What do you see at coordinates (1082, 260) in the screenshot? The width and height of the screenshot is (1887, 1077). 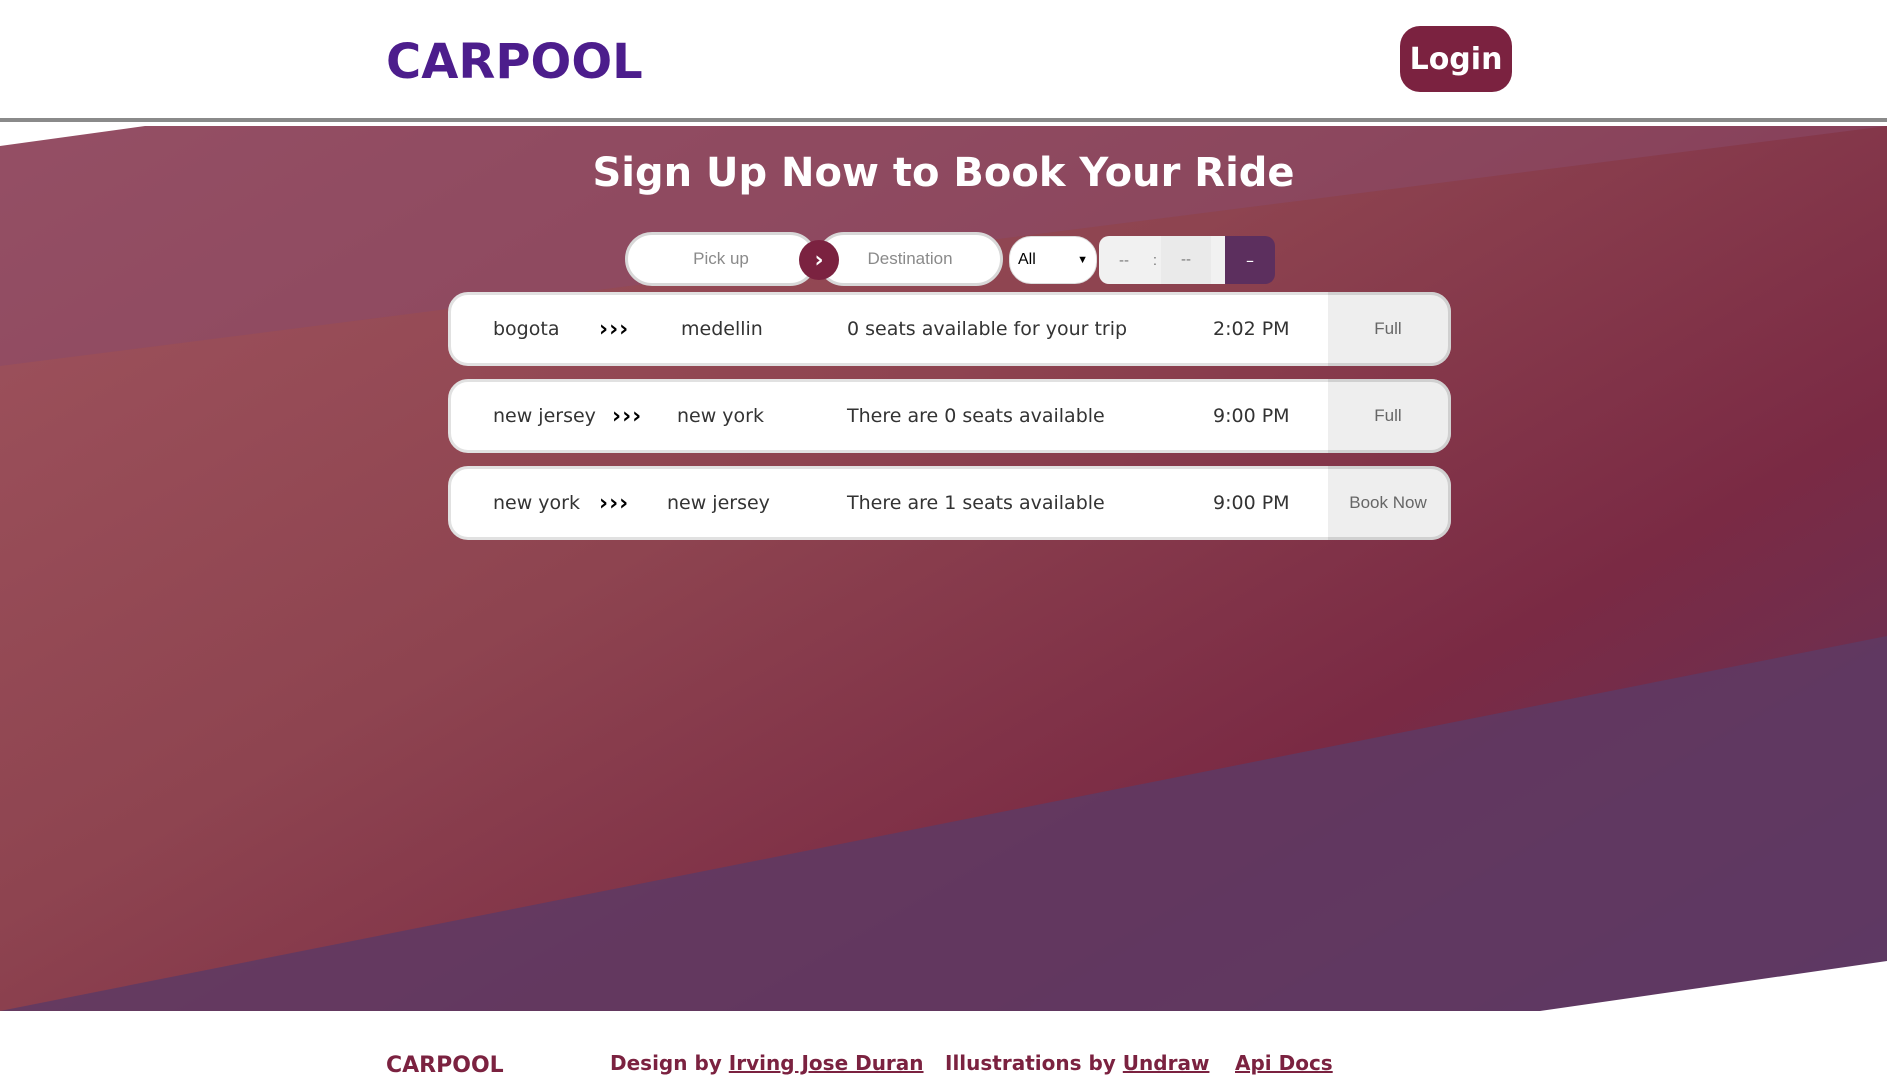 I see `caret-down-icon: ▼` at bounding box center [1082, 260].